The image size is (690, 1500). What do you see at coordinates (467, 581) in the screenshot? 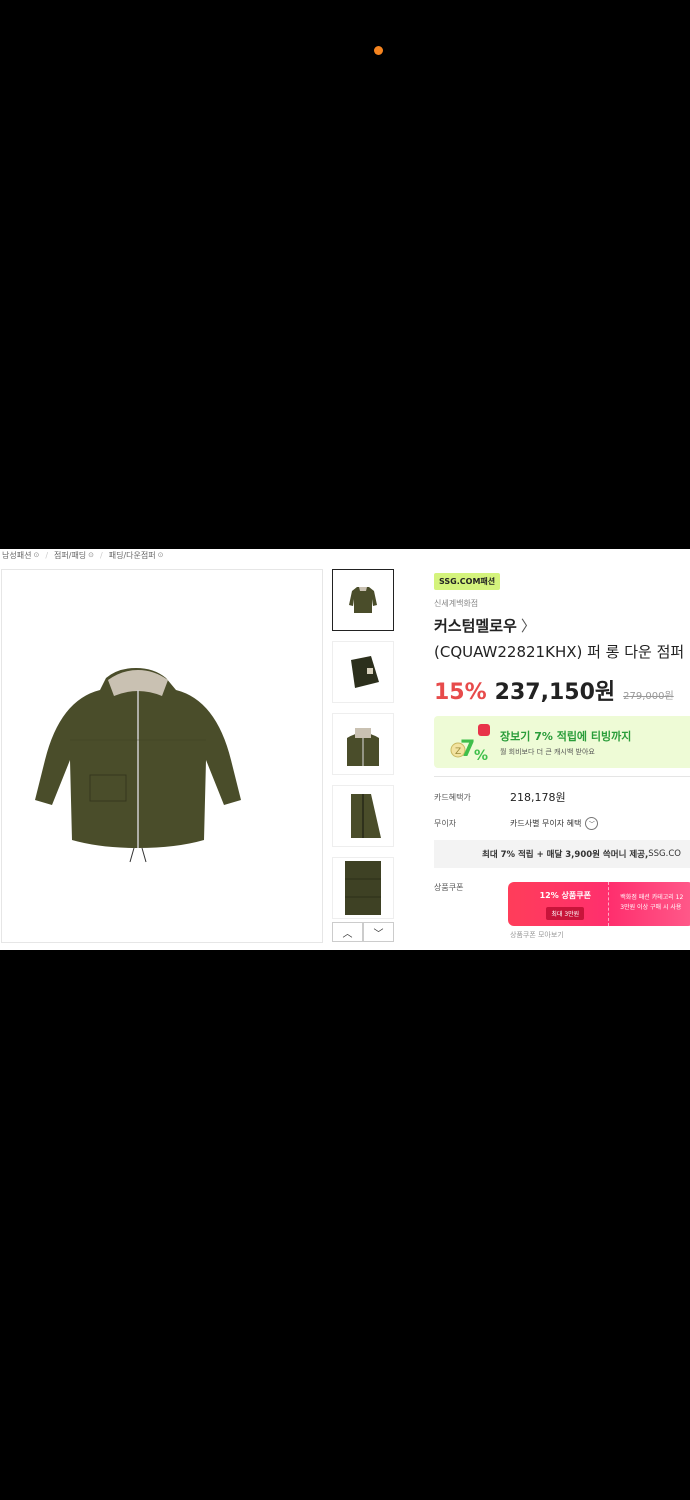
I see `ssg-badge: SSG.COM패션` at bounding box center [467, 581].